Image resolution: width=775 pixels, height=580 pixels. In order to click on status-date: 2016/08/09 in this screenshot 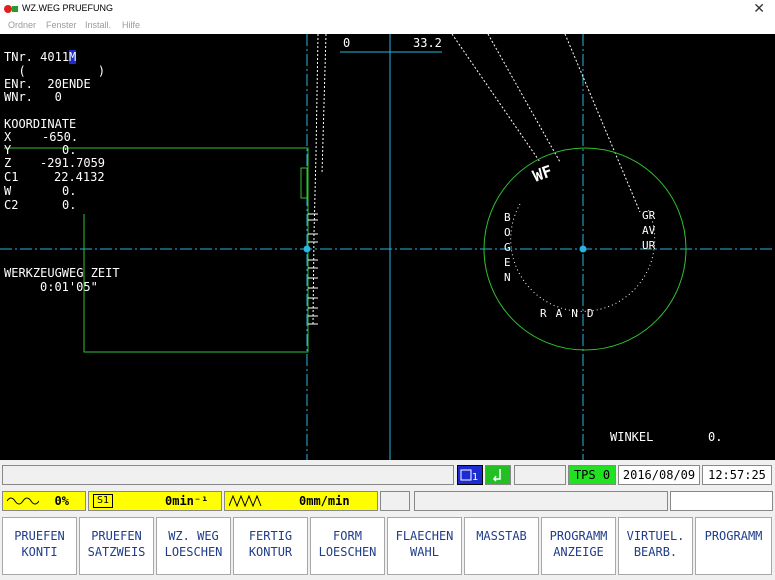, I will do `click(659, 475)`.